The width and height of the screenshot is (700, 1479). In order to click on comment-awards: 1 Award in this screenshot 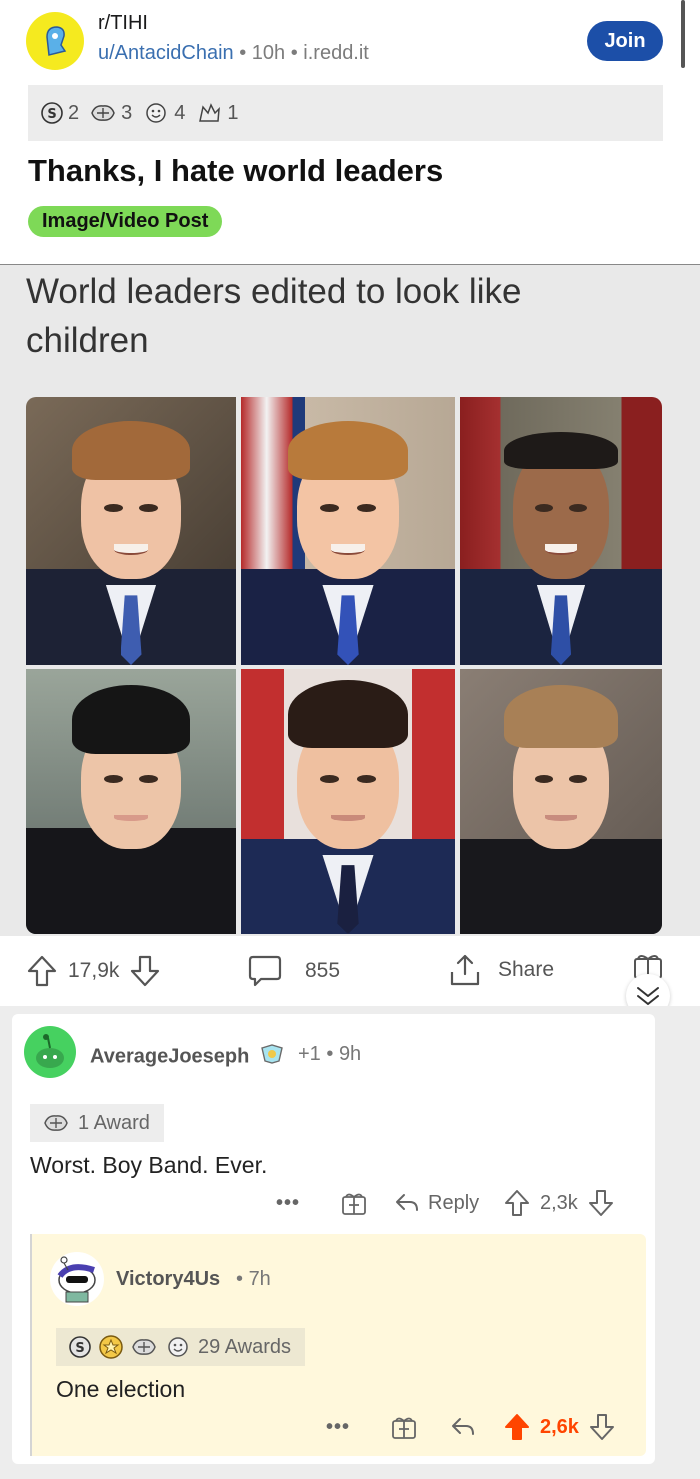, I will do `click(97, 1123)`.